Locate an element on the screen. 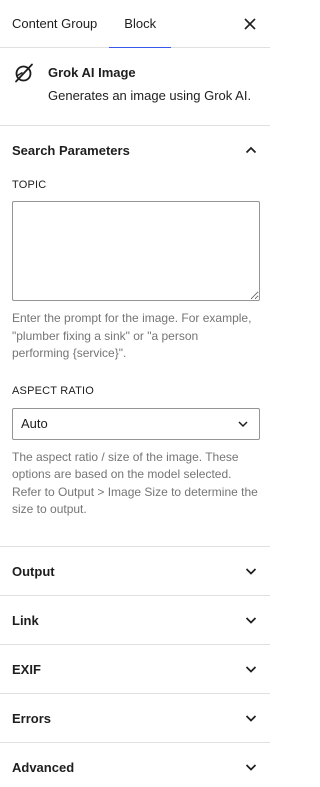  errors-panel: Errors is located at coordinates (135, 719).